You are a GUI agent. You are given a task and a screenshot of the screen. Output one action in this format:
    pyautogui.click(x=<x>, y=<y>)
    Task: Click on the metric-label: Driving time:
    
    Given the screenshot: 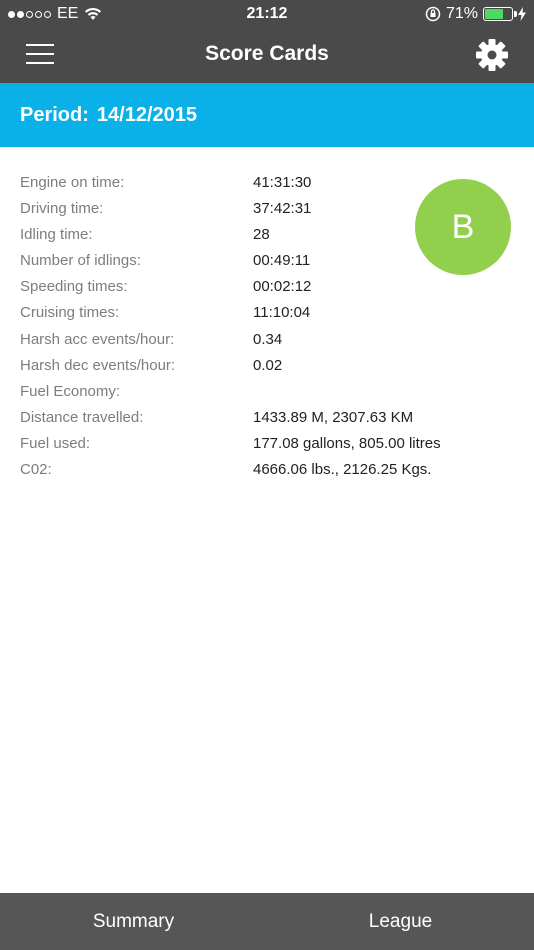 What is the action you would take?
    pyautogui.click(x=62, y=208)
    